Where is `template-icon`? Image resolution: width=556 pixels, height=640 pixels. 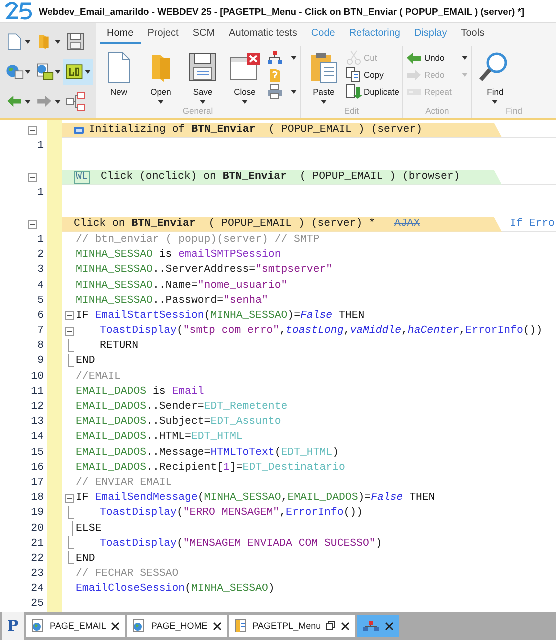
template-icon is located at coordinates (241, 626).